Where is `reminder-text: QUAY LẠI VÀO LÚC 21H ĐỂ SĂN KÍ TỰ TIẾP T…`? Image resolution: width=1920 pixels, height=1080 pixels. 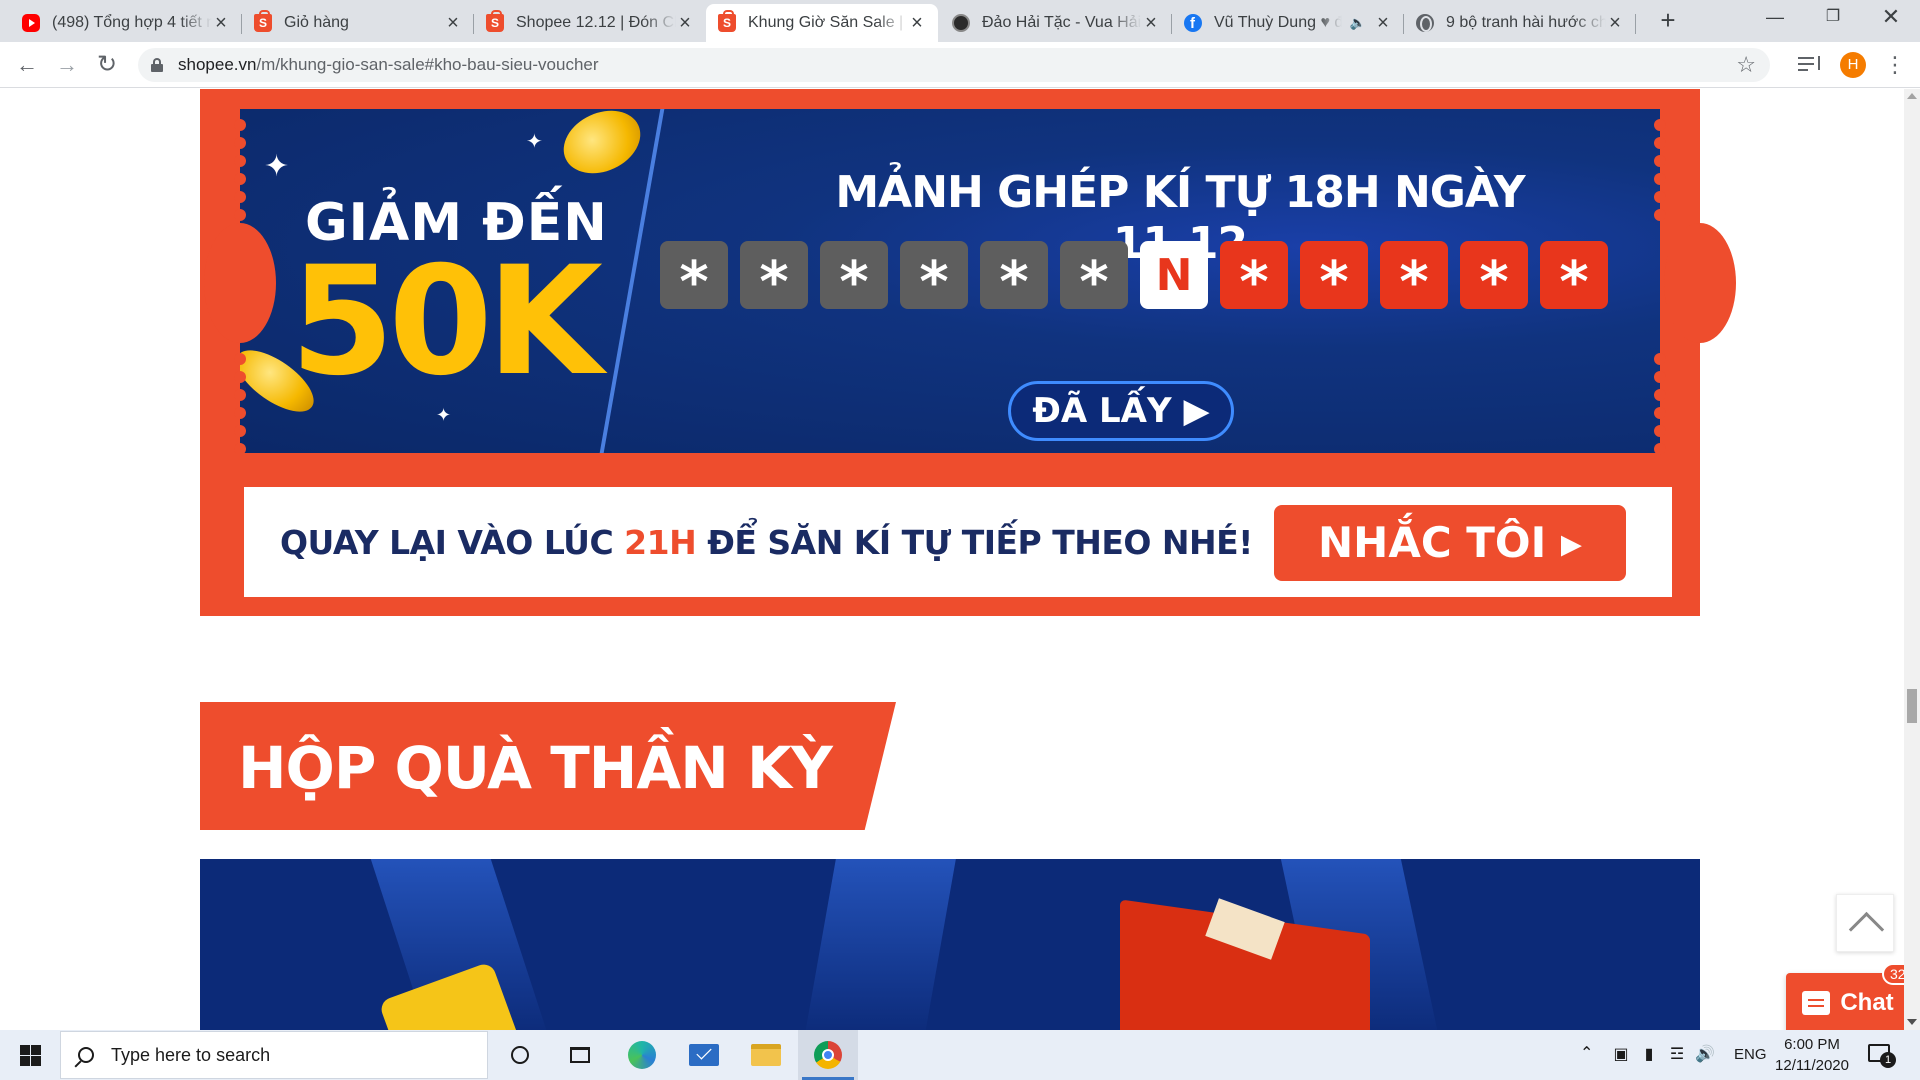
reminder-text: QUAY LẠI VÀO LÚC 21H ĐỂ SĂN KÍ TỰ TIẾP T… is located at coordinates (766, 542).